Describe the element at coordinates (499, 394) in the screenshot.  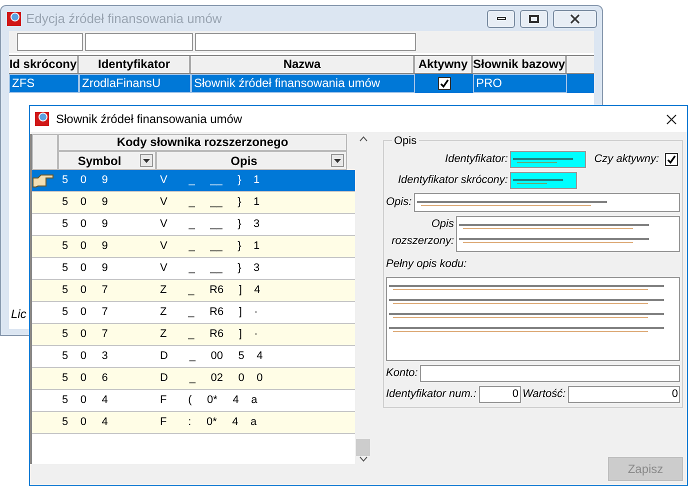
I see `numeric-identifier-field: 0` at that location.